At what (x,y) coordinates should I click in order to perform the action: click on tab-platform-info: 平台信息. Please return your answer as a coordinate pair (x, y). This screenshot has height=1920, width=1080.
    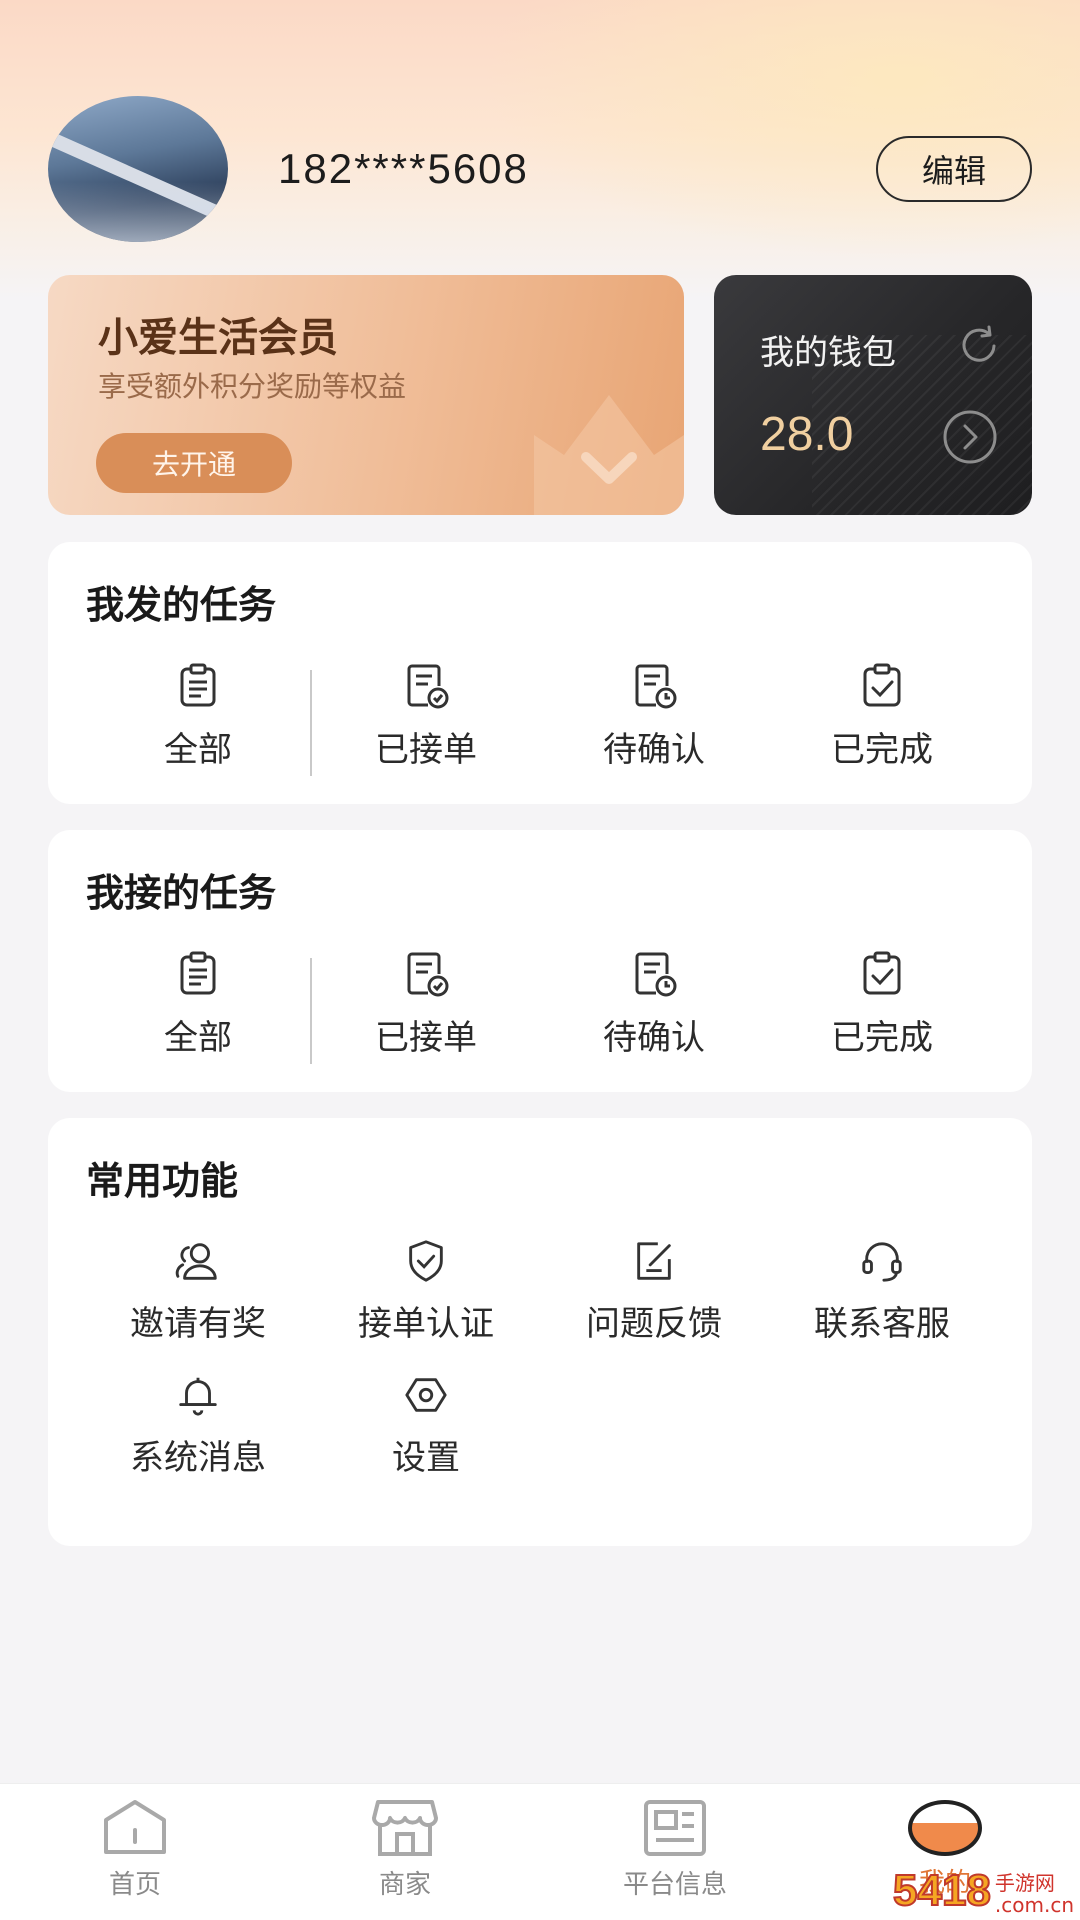
    Looking at the image, I should click on (675, 1852).